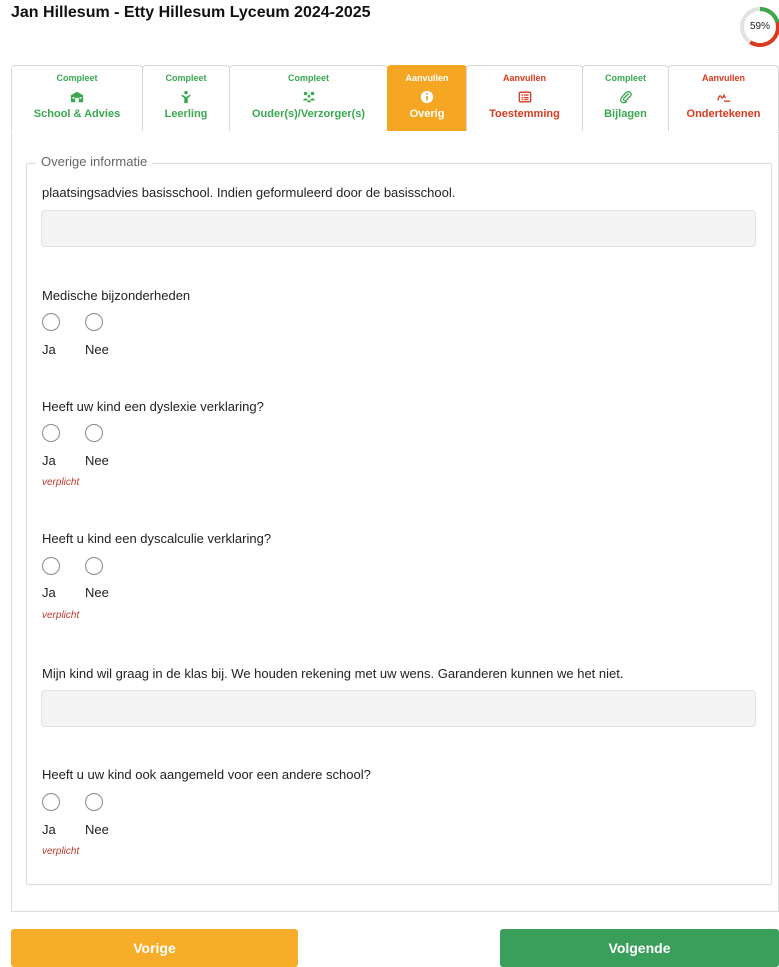 The height and width of the screenshot is (967, 779). What do you see at coordinates (97, 349) in the screenshot?
I see `medical-no-label: Nee` at bounding box center [97, 349].